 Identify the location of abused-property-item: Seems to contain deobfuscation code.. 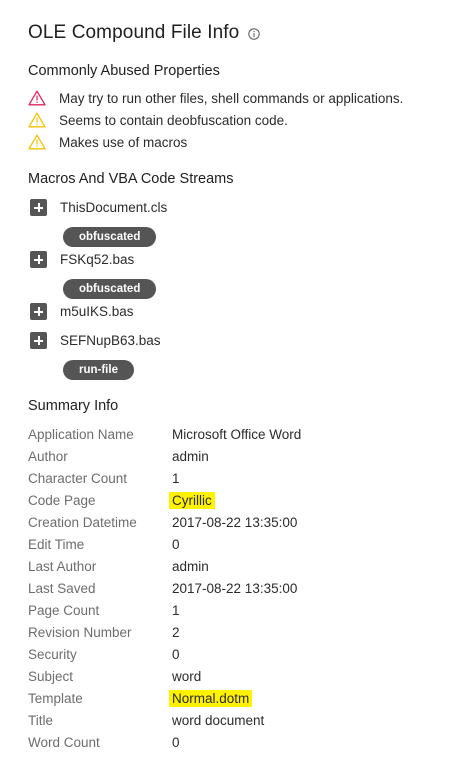
(158, 120).